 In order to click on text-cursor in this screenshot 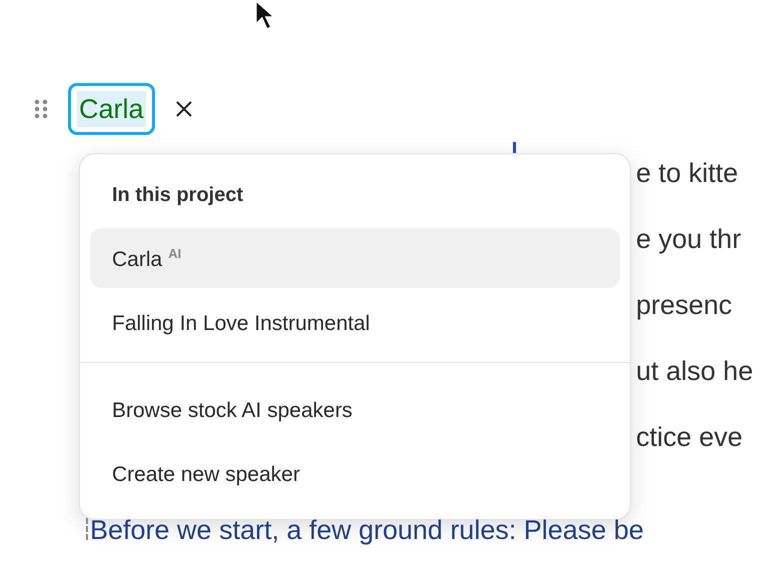, I will do `click(514, 147)`.